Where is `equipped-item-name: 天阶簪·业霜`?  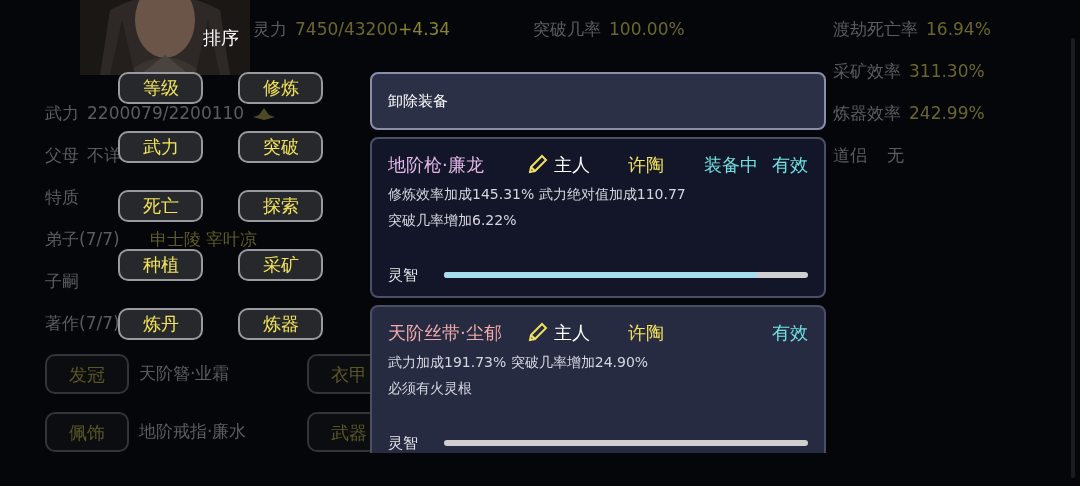 equipped-item-name: 天阶簪·业霜 is located at coordinates (184, 374).